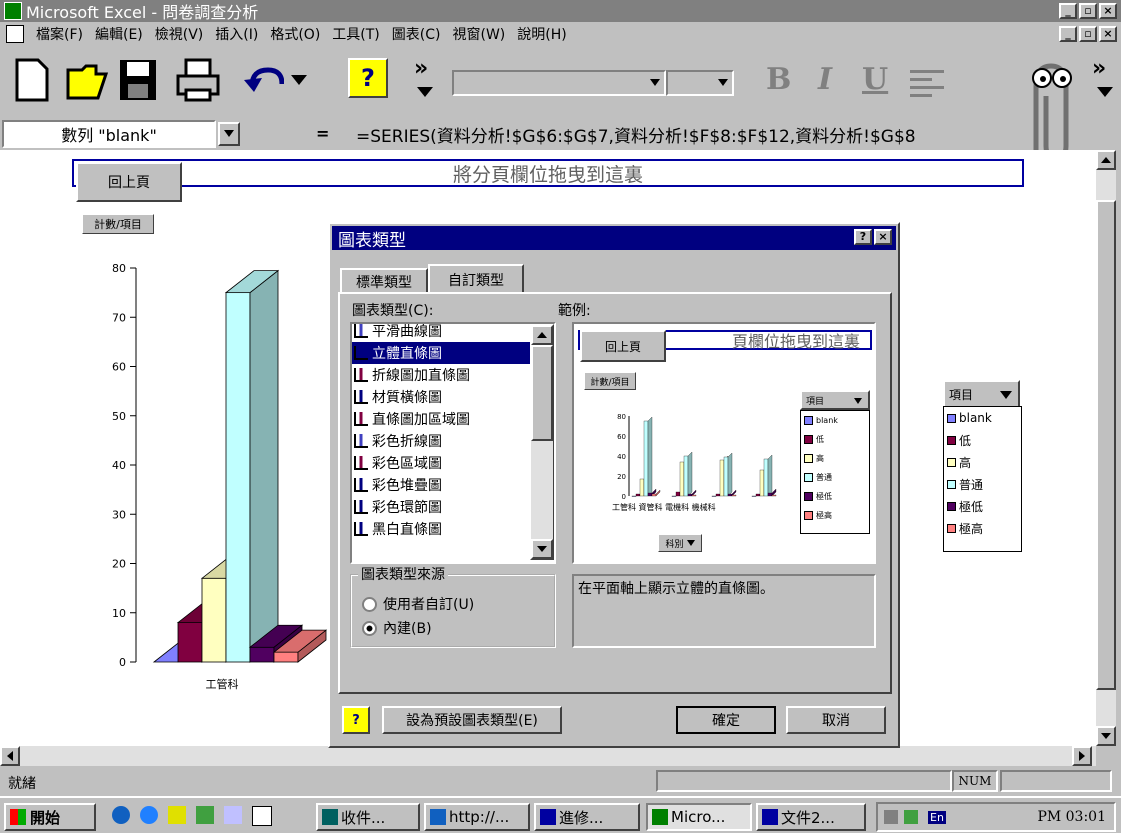  Describe the element at coordinates (355, 34) in the screenshot. I see `menu-item-5: 工具(T)` at that location.